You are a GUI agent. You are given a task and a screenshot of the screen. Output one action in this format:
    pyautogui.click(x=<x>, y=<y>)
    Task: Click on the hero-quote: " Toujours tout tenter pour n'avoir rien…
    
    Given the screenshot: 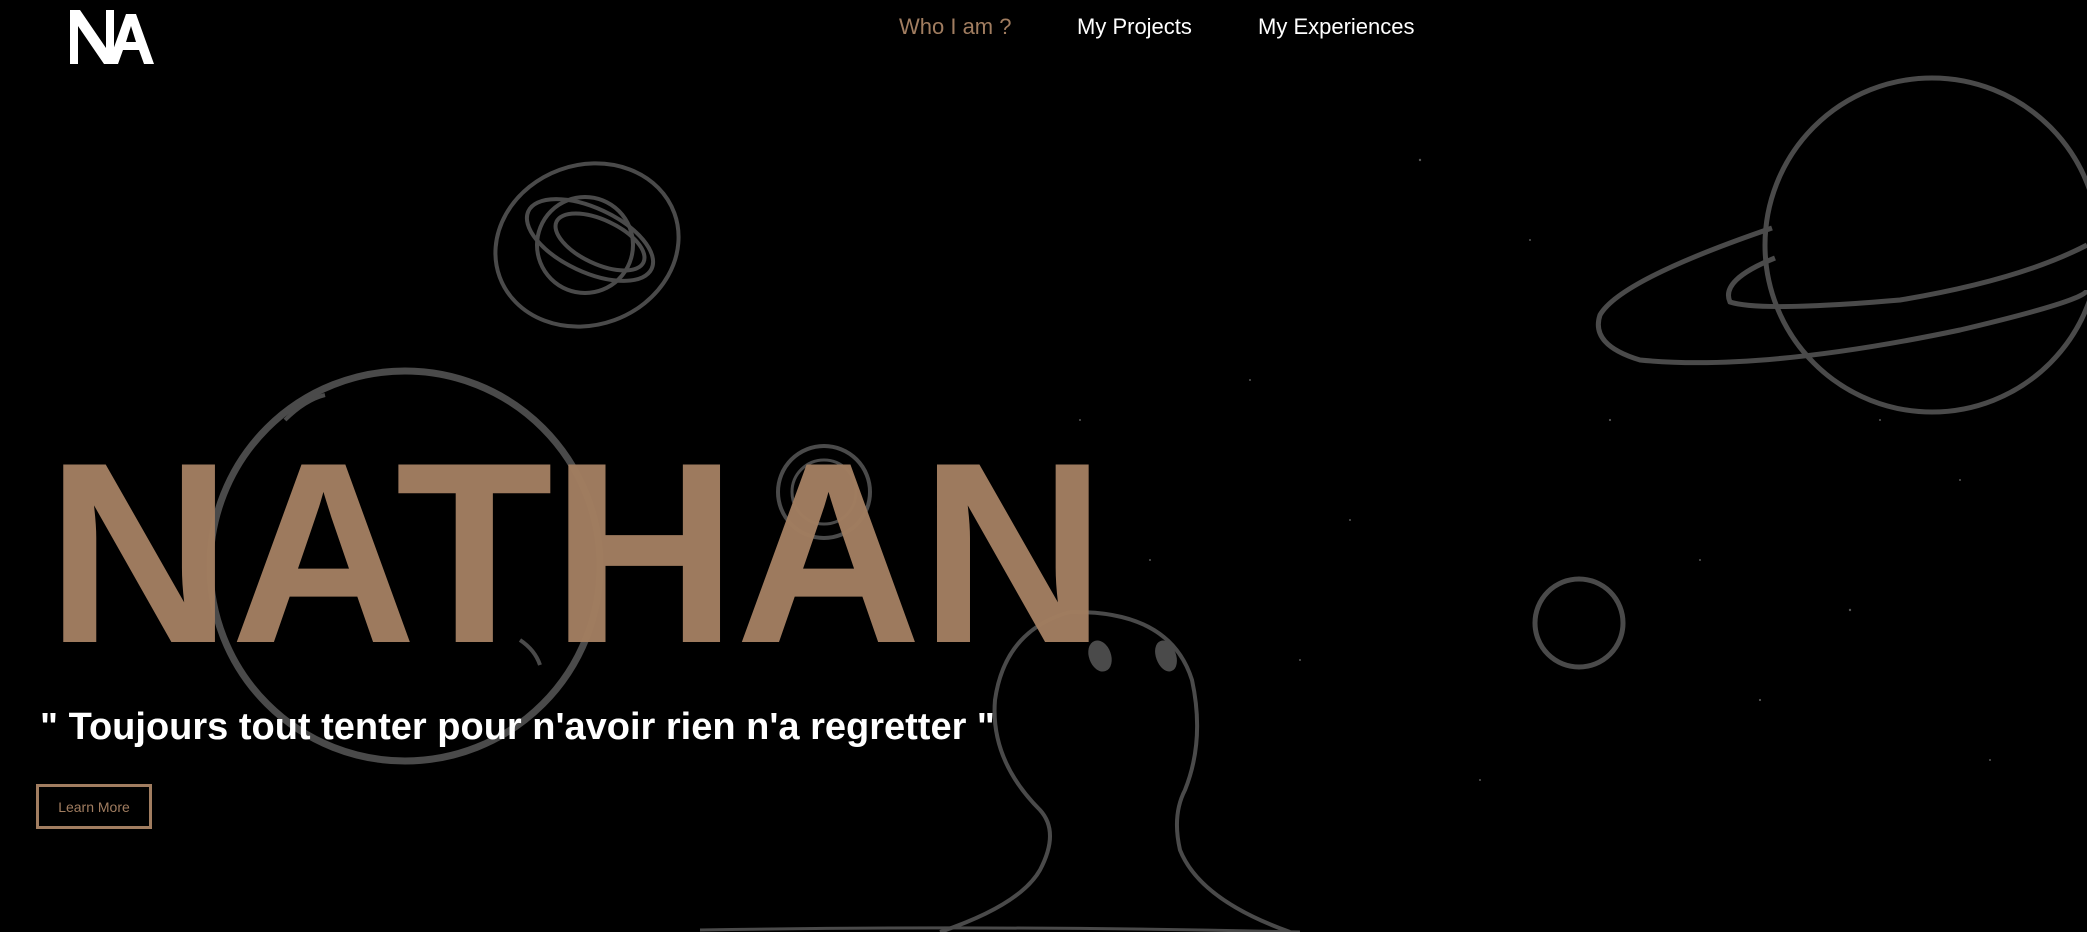 What is the action you would take?
    pyautogui.click(x=517, y=727)
    